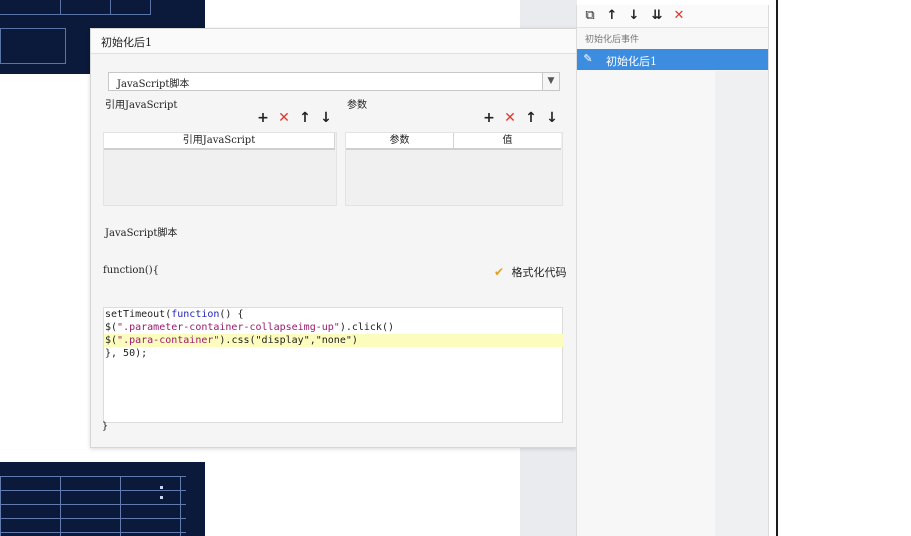 Image resolution: width=911 pixels, height=536 pixels. What do you see at coordinates (220, 169) in the screenshot?
I see `ref-js-table: 引用JavaScript` at bounding box center [220, 169].